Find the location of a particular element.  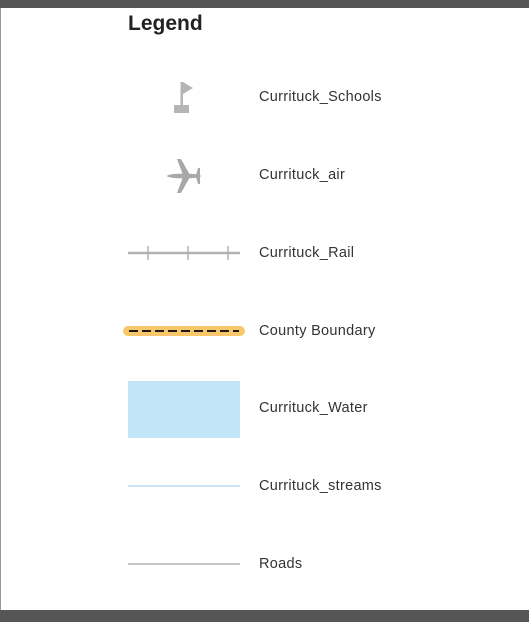

legend-frame-top is located at coordinates (264, 4).